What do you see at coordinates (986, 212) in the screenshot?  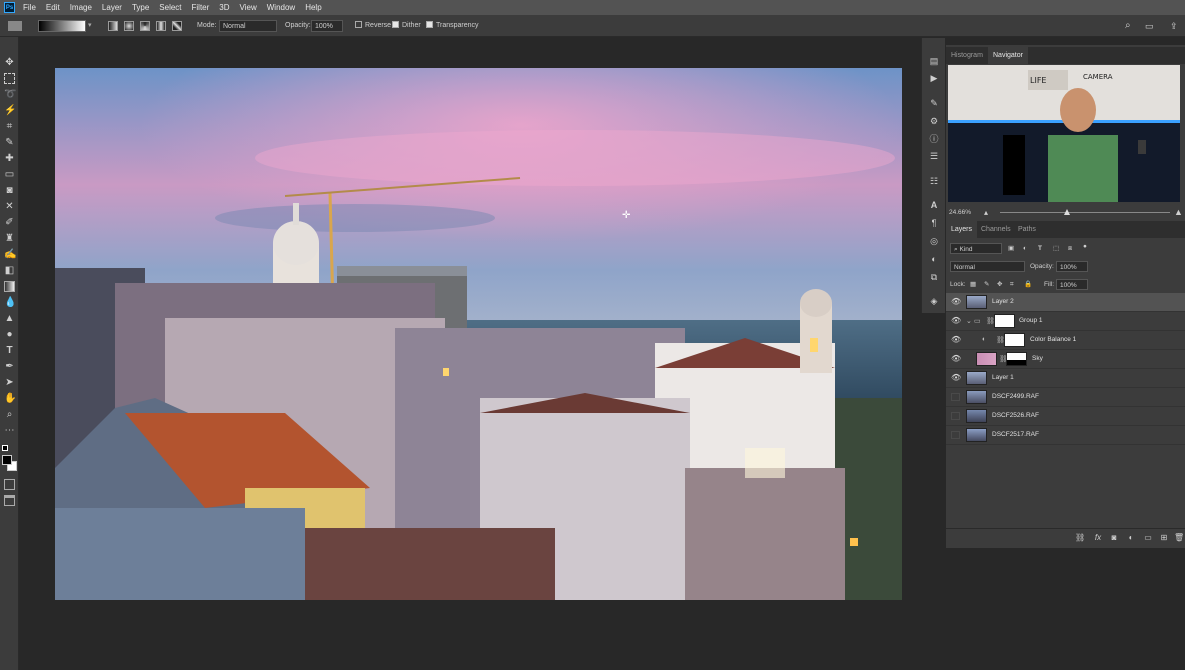 I see `zoom-out-icon: ▴` at bounding box center [986, 212].